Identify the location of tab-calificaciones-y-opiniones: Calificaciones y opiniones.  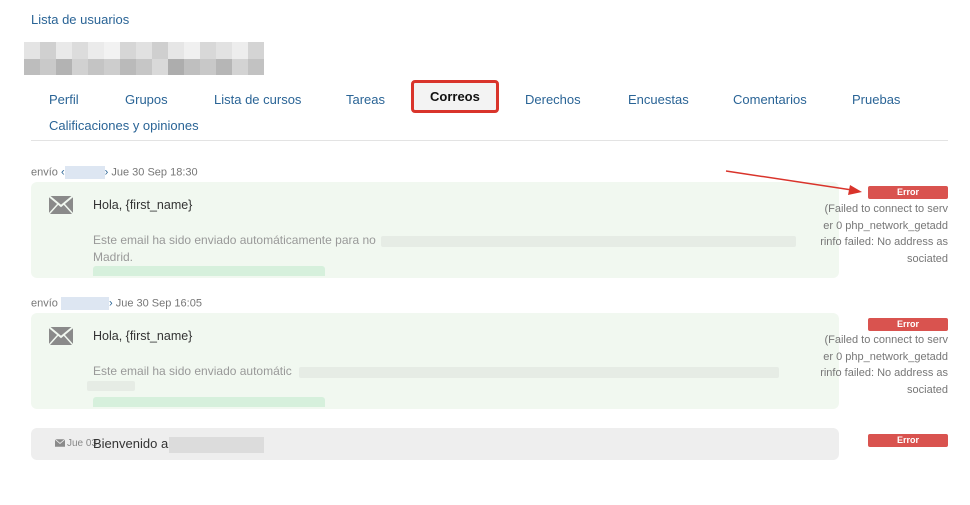
(124, 125).